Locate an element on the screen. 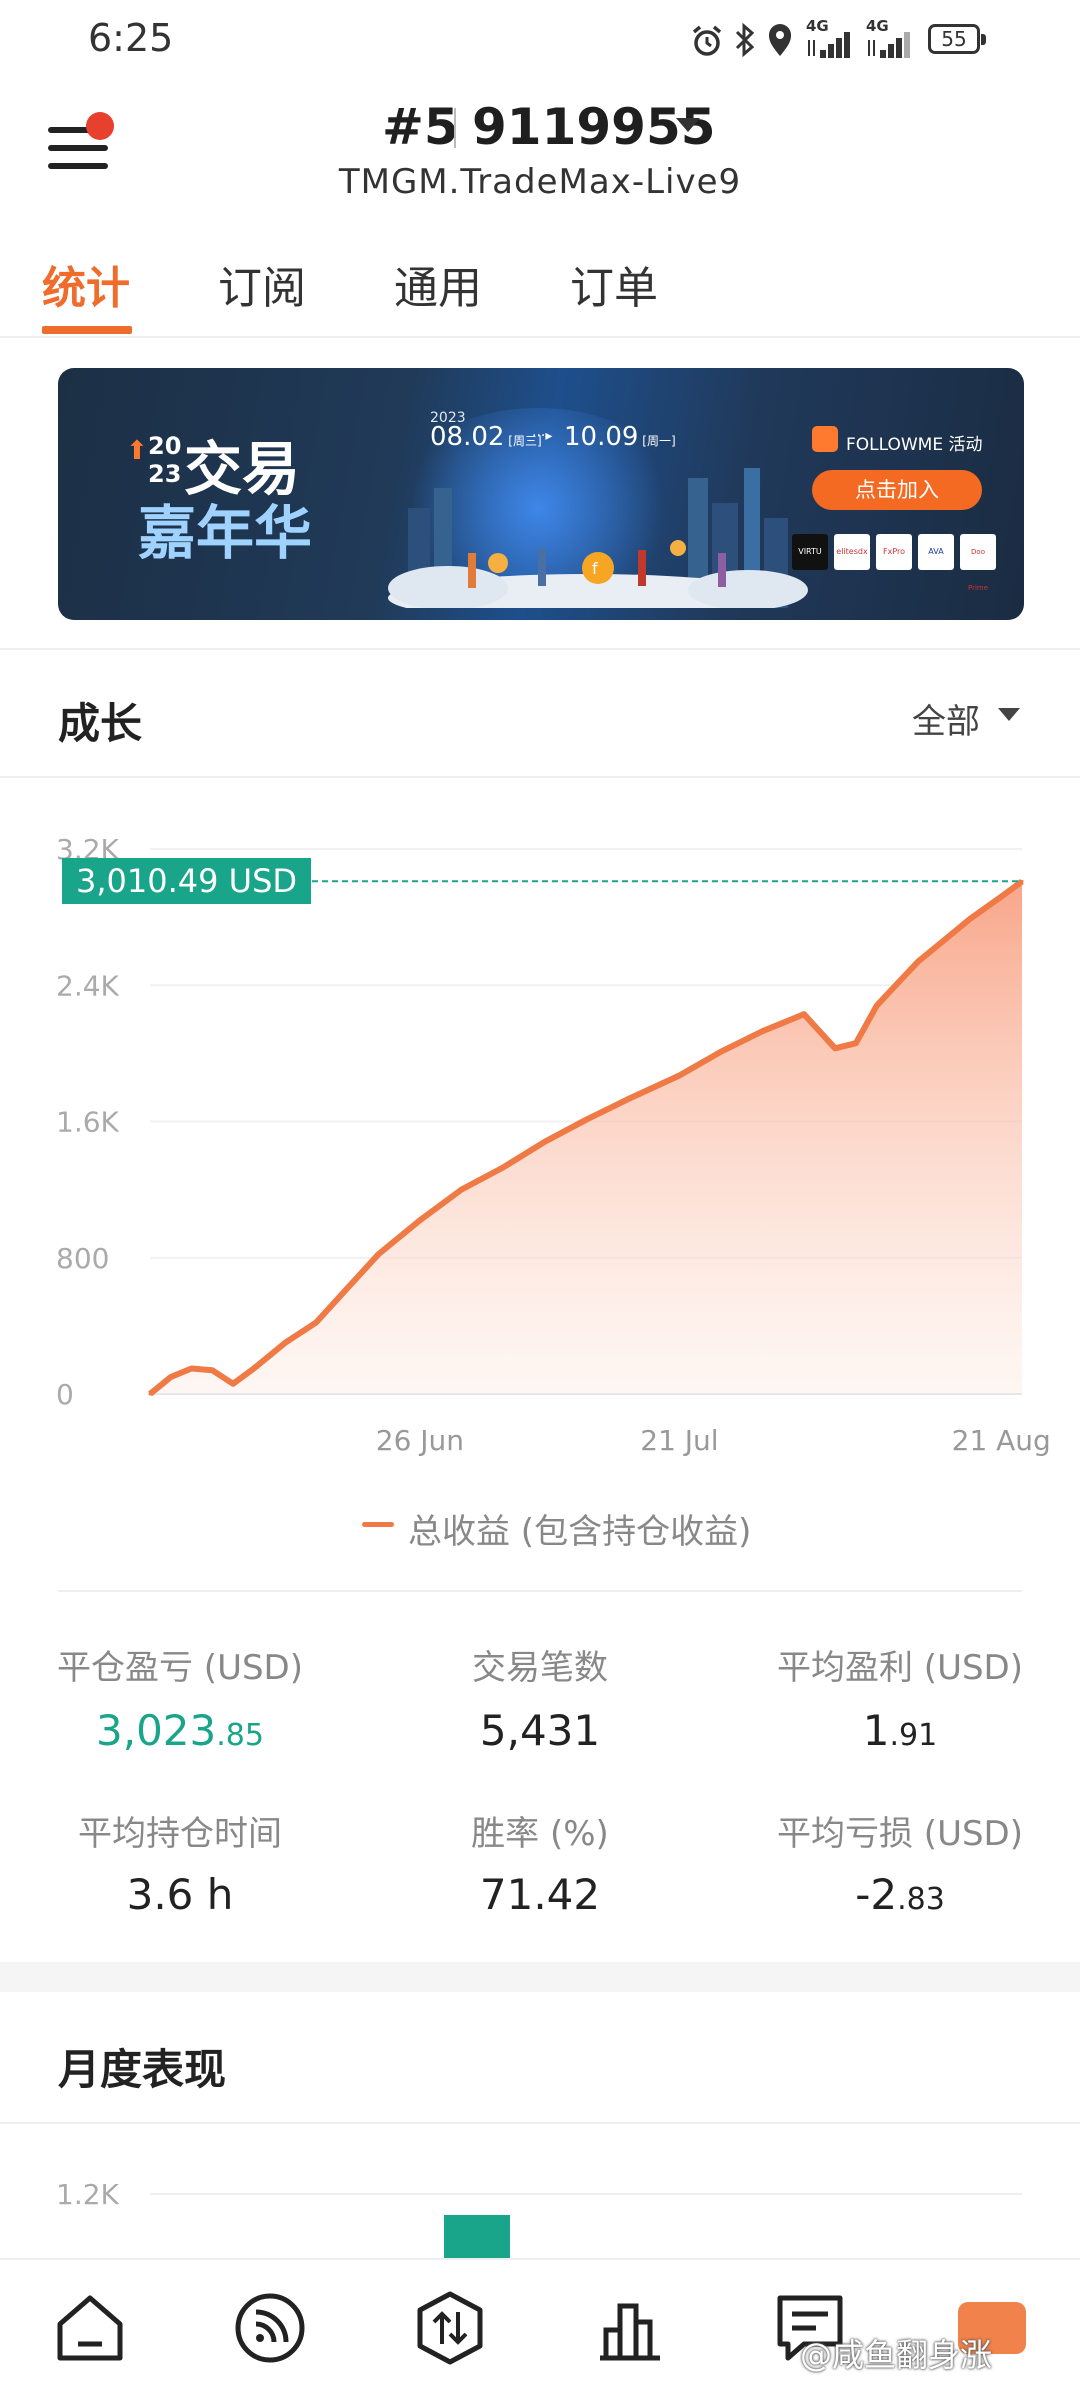 This screenshot has width=1080, height=2402. stat-value-win-rate: 71.42 is located at coordinates (540, 1894).